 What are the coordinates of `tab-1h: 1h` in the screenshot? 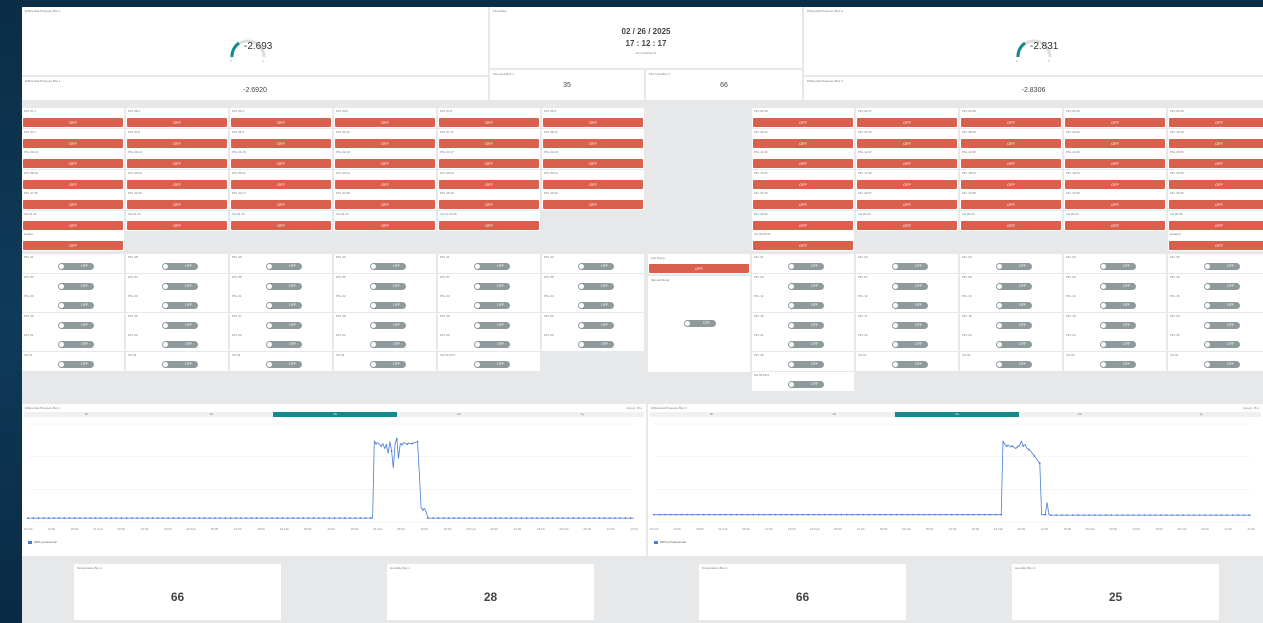 It's located at (711, 414).